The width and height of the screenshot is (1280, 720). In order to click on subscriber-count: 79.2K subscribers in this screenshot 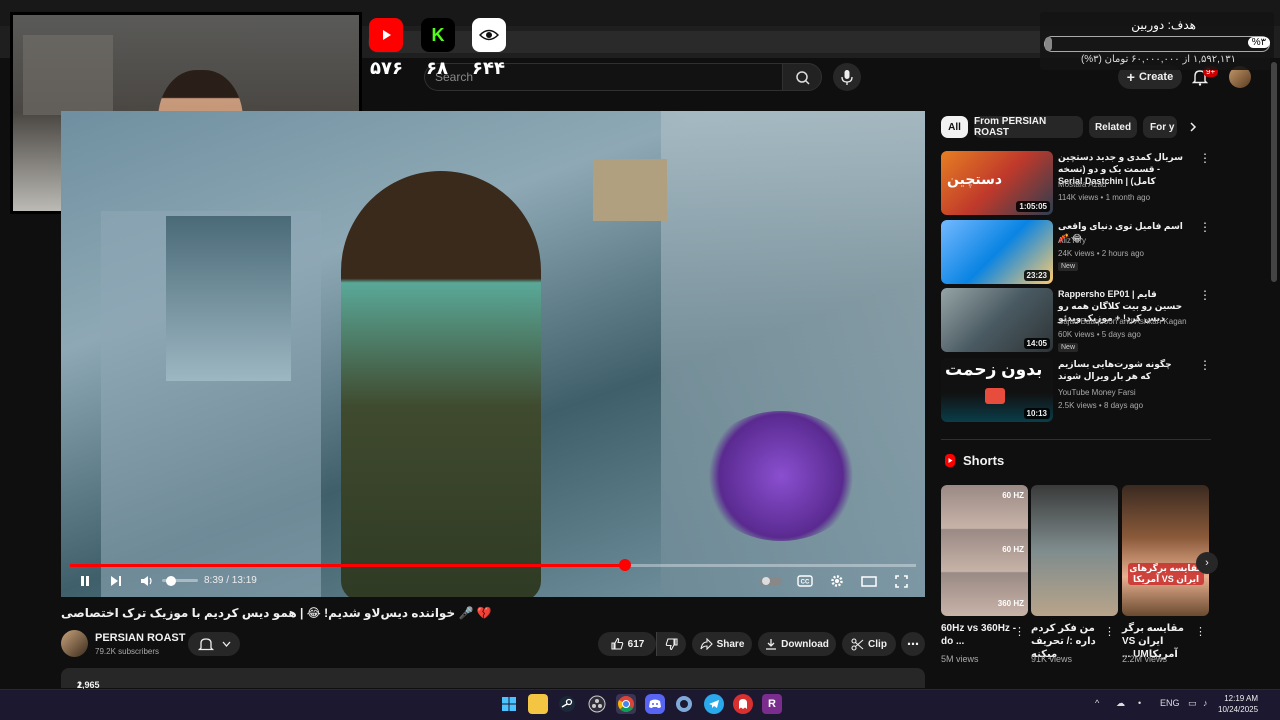, I will do `click(127, 651)`.